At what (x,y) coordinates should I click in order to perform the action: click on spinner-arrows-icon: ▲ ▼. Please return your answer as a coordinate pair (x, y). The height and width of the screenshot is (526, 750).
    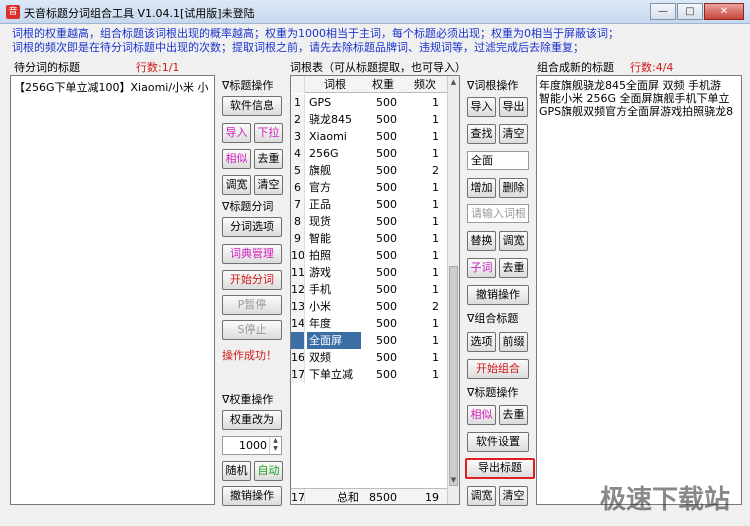
    Looking at the image, I should click on (275, 445).